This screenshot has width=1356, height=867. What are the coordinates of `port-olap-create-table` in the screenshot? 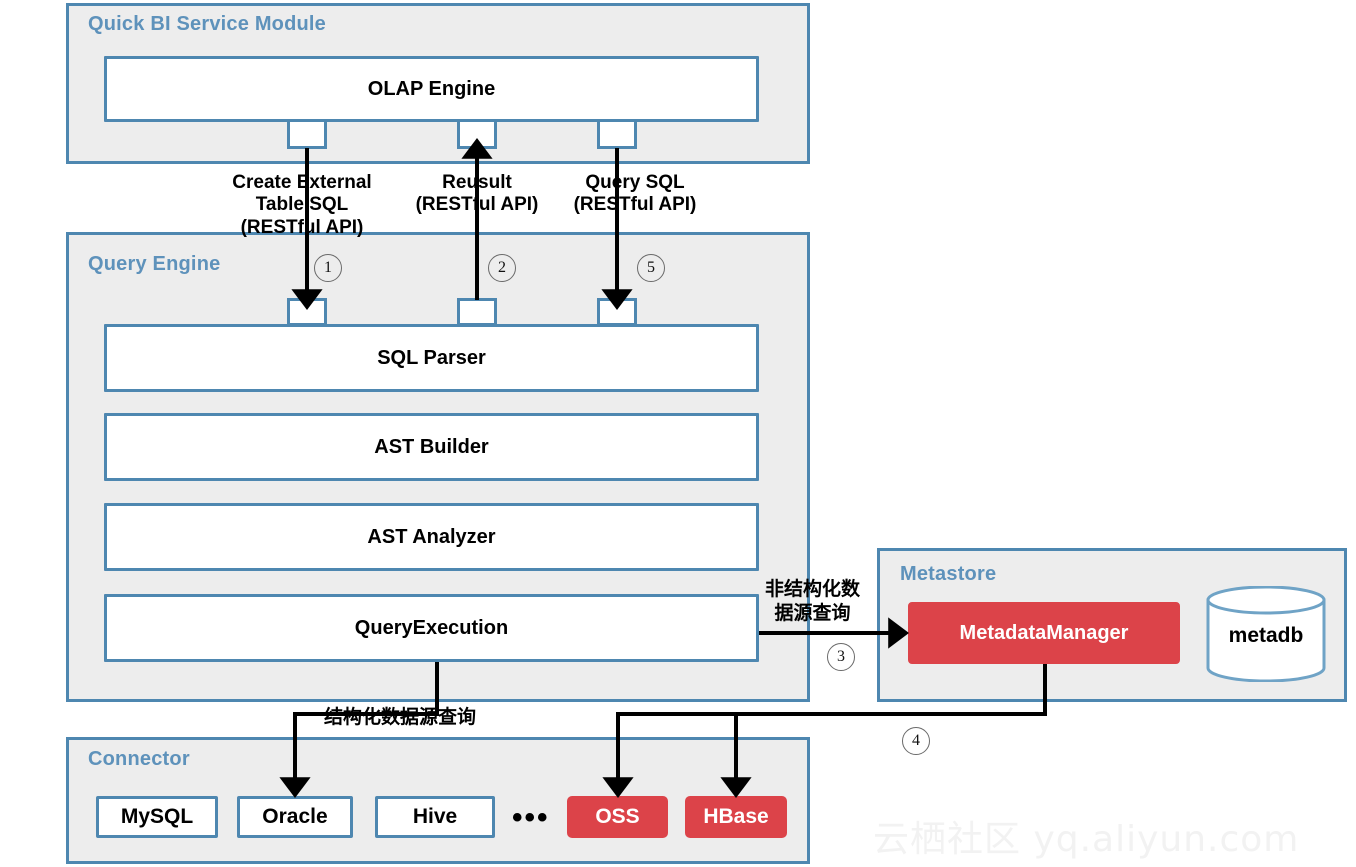 It's located at (307, 134).